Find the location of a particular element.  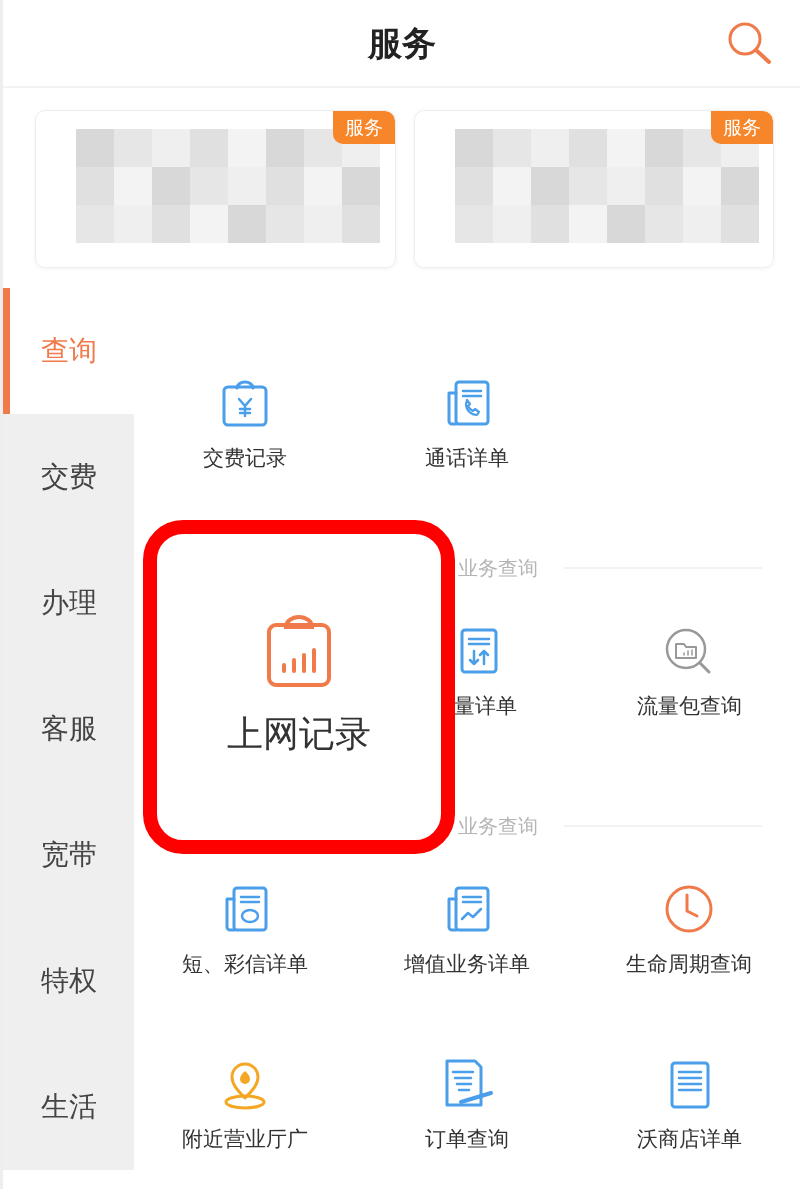

service-item: 短、彩信详单 is located at coordinates (245, 925).